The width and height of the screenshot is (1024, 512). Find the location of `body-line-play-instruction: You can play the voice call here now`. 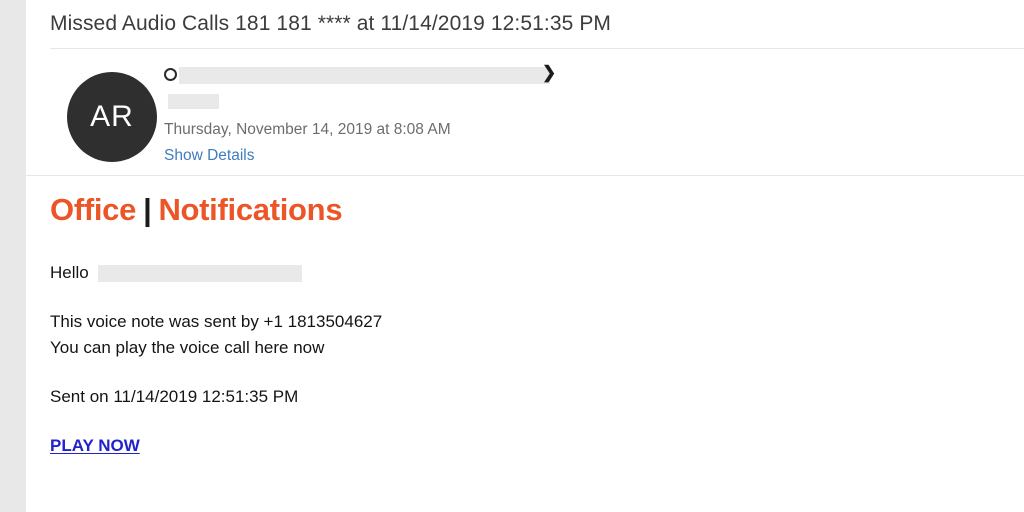

body-line-play-instruction: You can play the voice call here now is located at coordinates (187, 347).